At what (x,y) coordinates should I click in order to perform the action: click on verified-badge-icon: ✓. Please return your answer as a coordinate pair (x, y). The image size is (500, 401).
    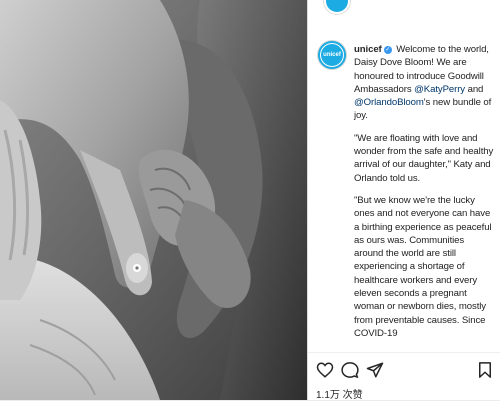
    Looking at the image, I should click on (387, 50).